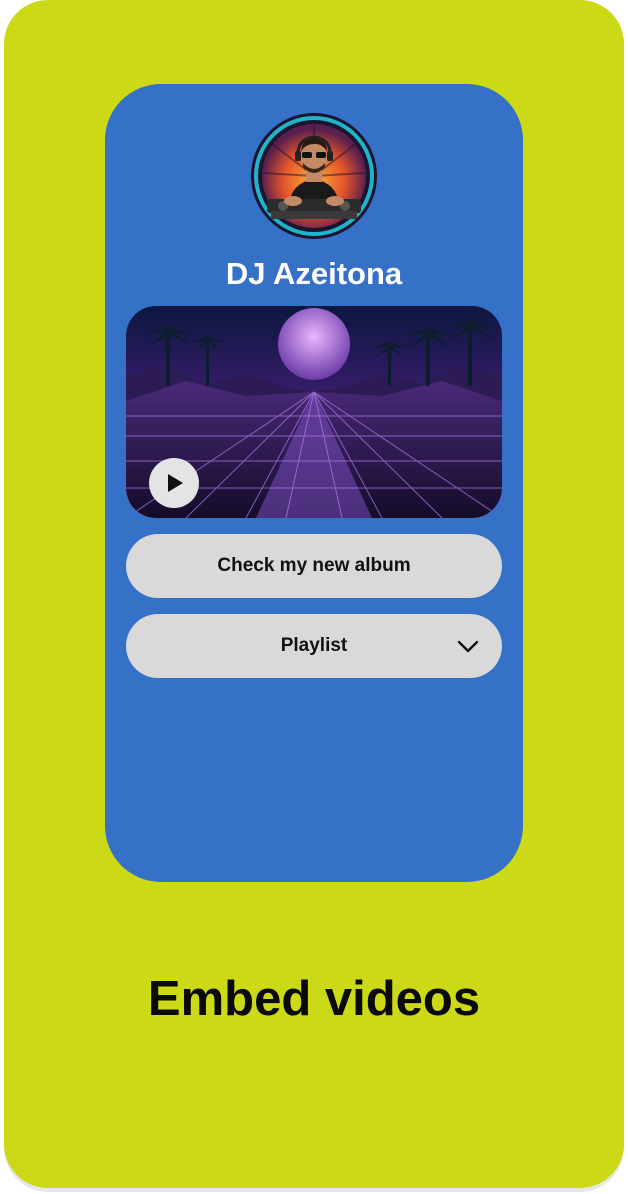 This screenshot has width=628, height=1194. I want to click on feature-caption: Embed videos, so click(314, 999).